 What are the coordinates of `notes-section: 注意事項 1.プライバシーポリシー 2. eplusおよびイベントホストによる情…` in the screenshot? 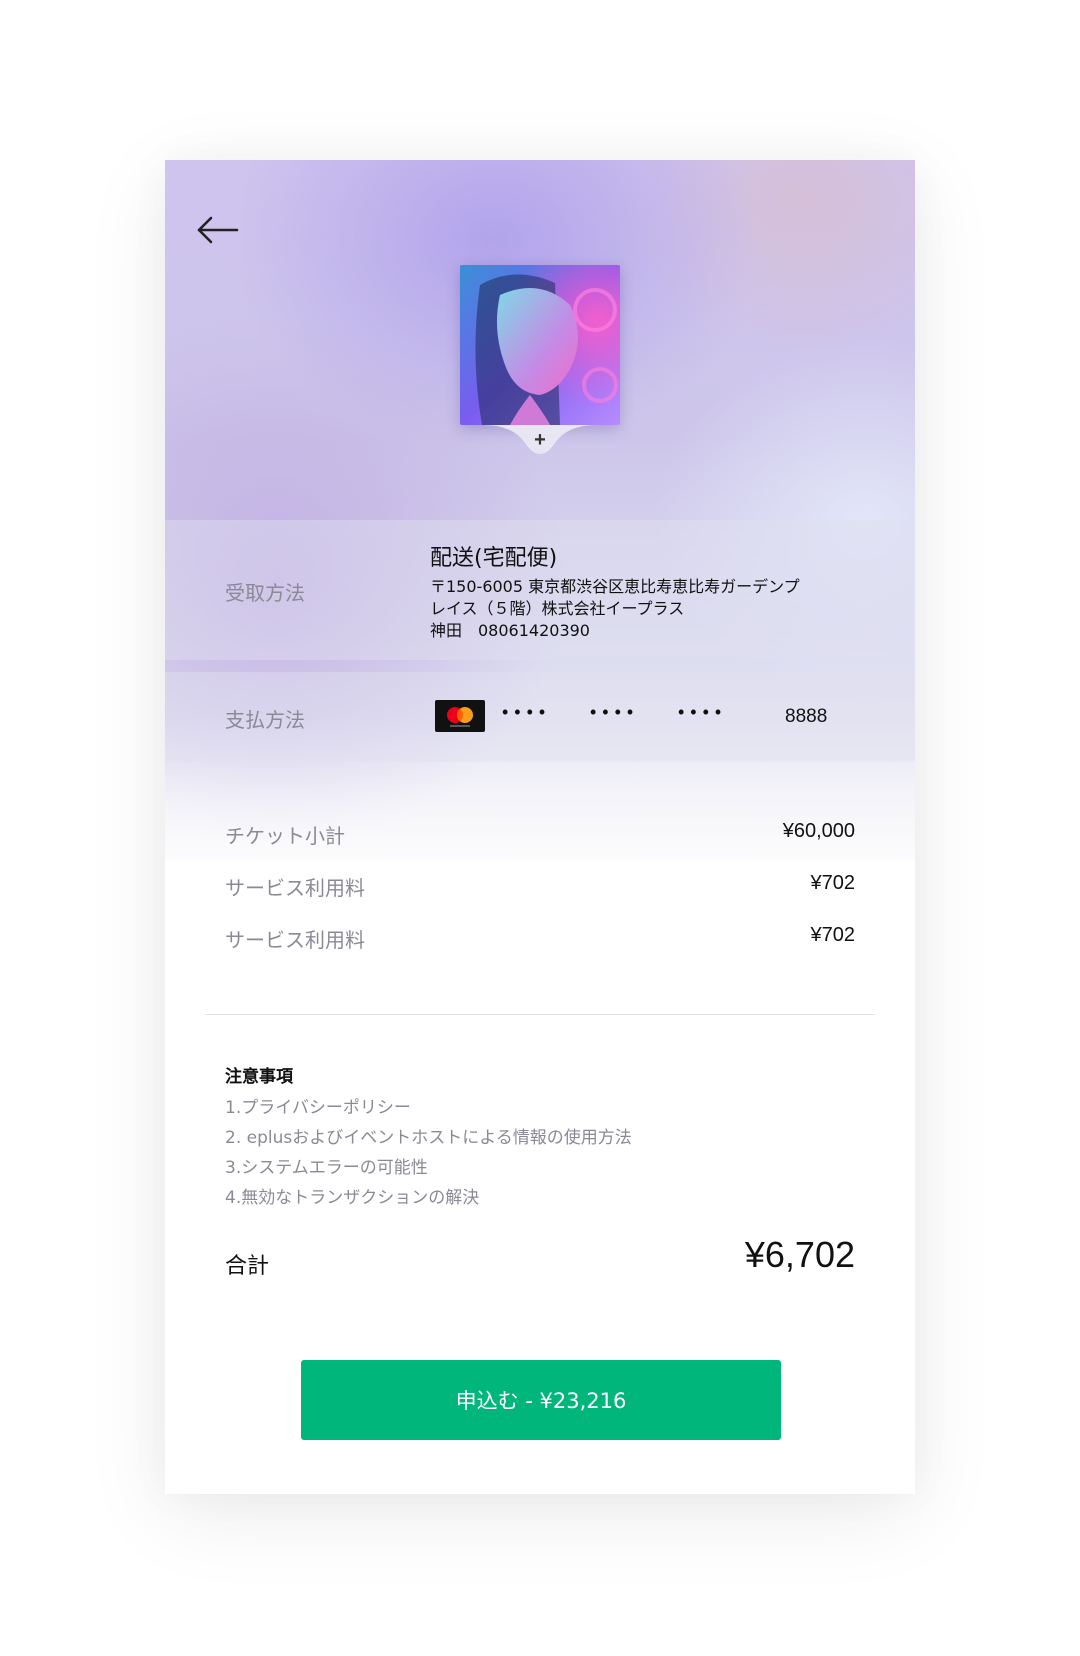 It's located at (540, 1137).